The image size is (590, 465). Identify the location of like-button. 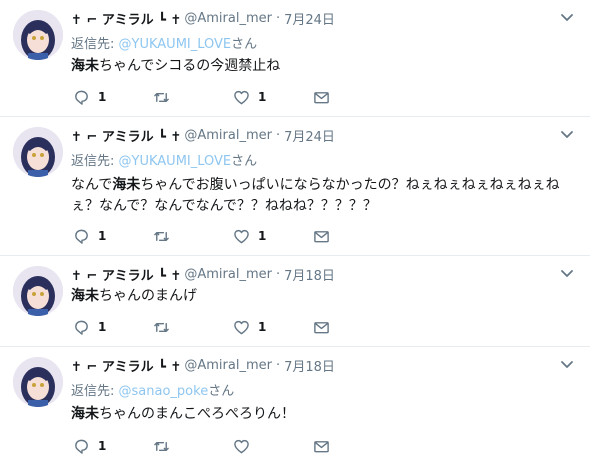
(245, 446).